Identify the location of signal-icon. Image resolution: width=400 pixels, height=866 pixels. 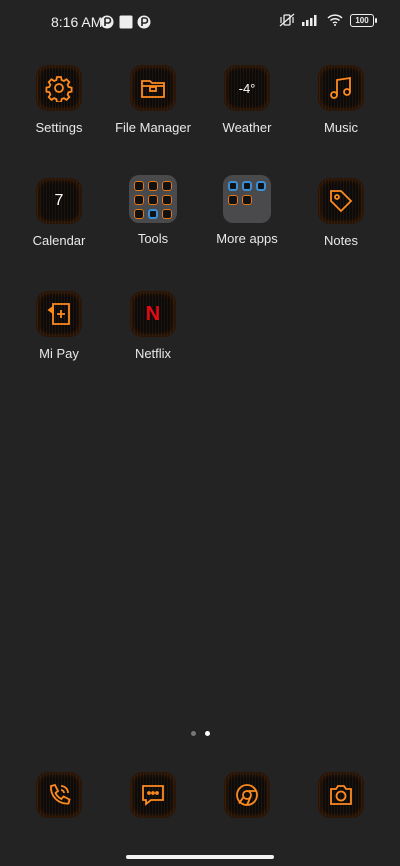
(309, 20).